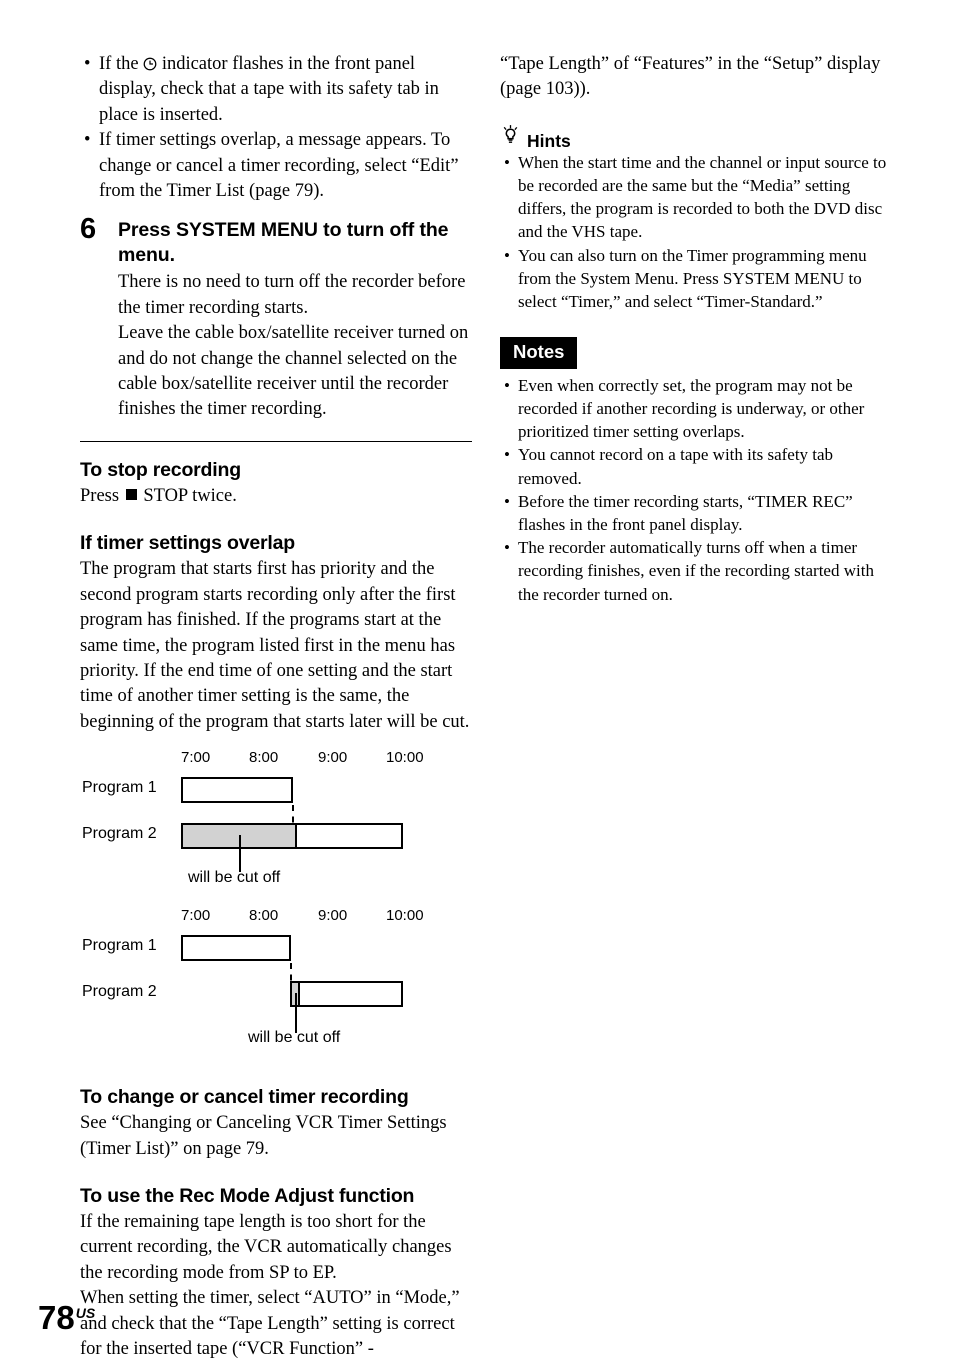 Image resolution: width=954 pixels, height=1362 pixels. I want to click on stop-recording-text-post: STOP twice., so click(187, 495).